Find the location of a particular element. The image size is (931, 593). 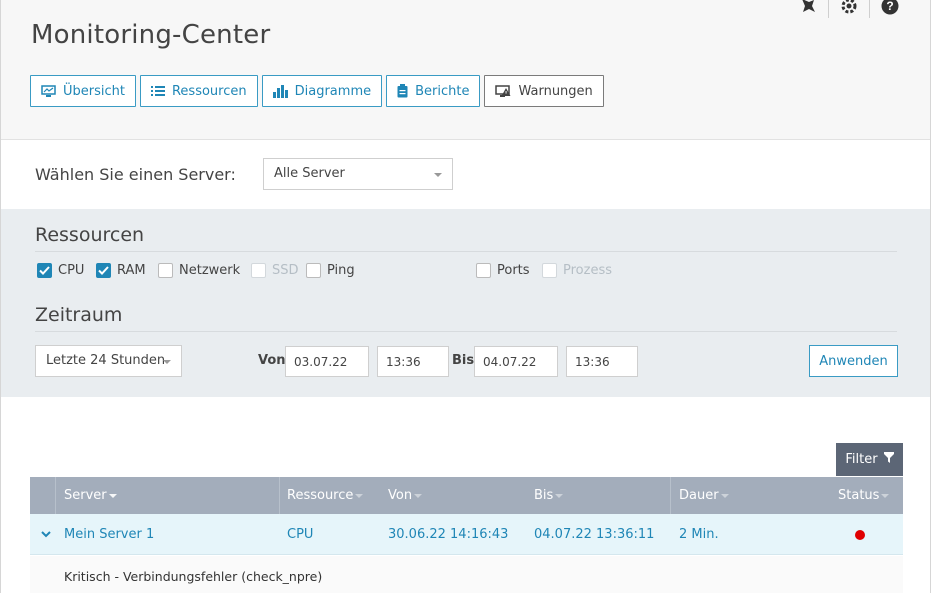

checkbox-label: Prozess is located at coordinates (587, 270).